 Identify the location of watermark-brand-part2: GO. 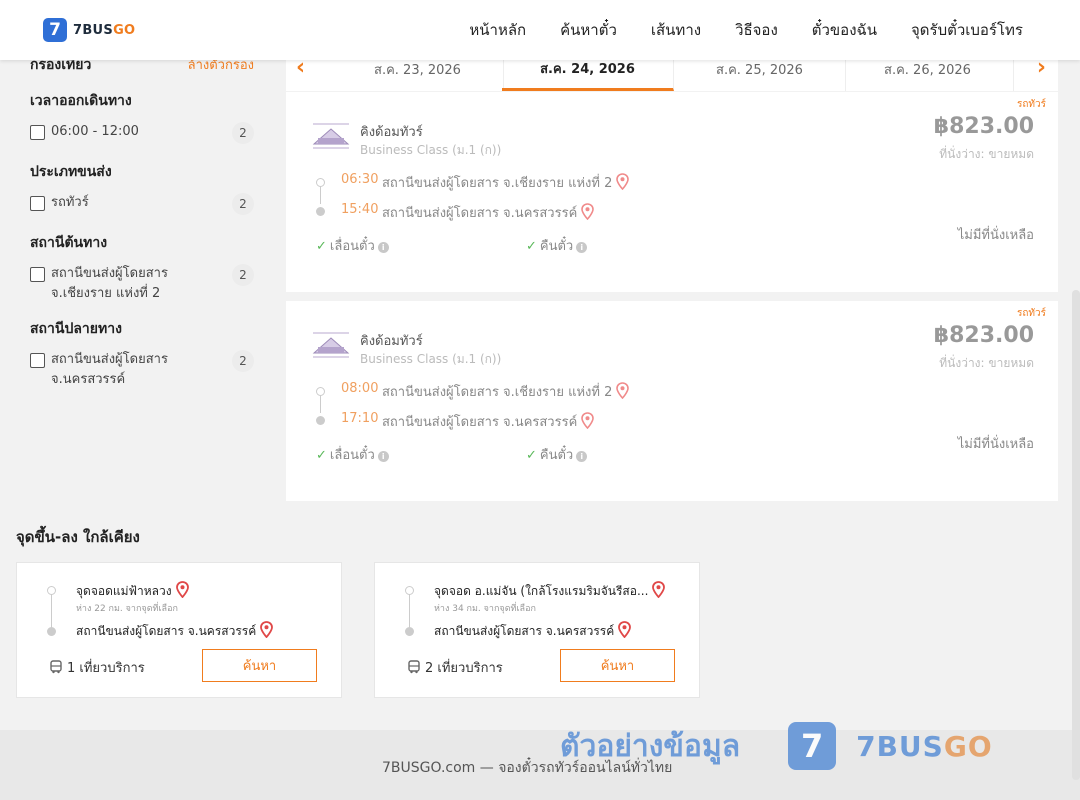
(968, 746).